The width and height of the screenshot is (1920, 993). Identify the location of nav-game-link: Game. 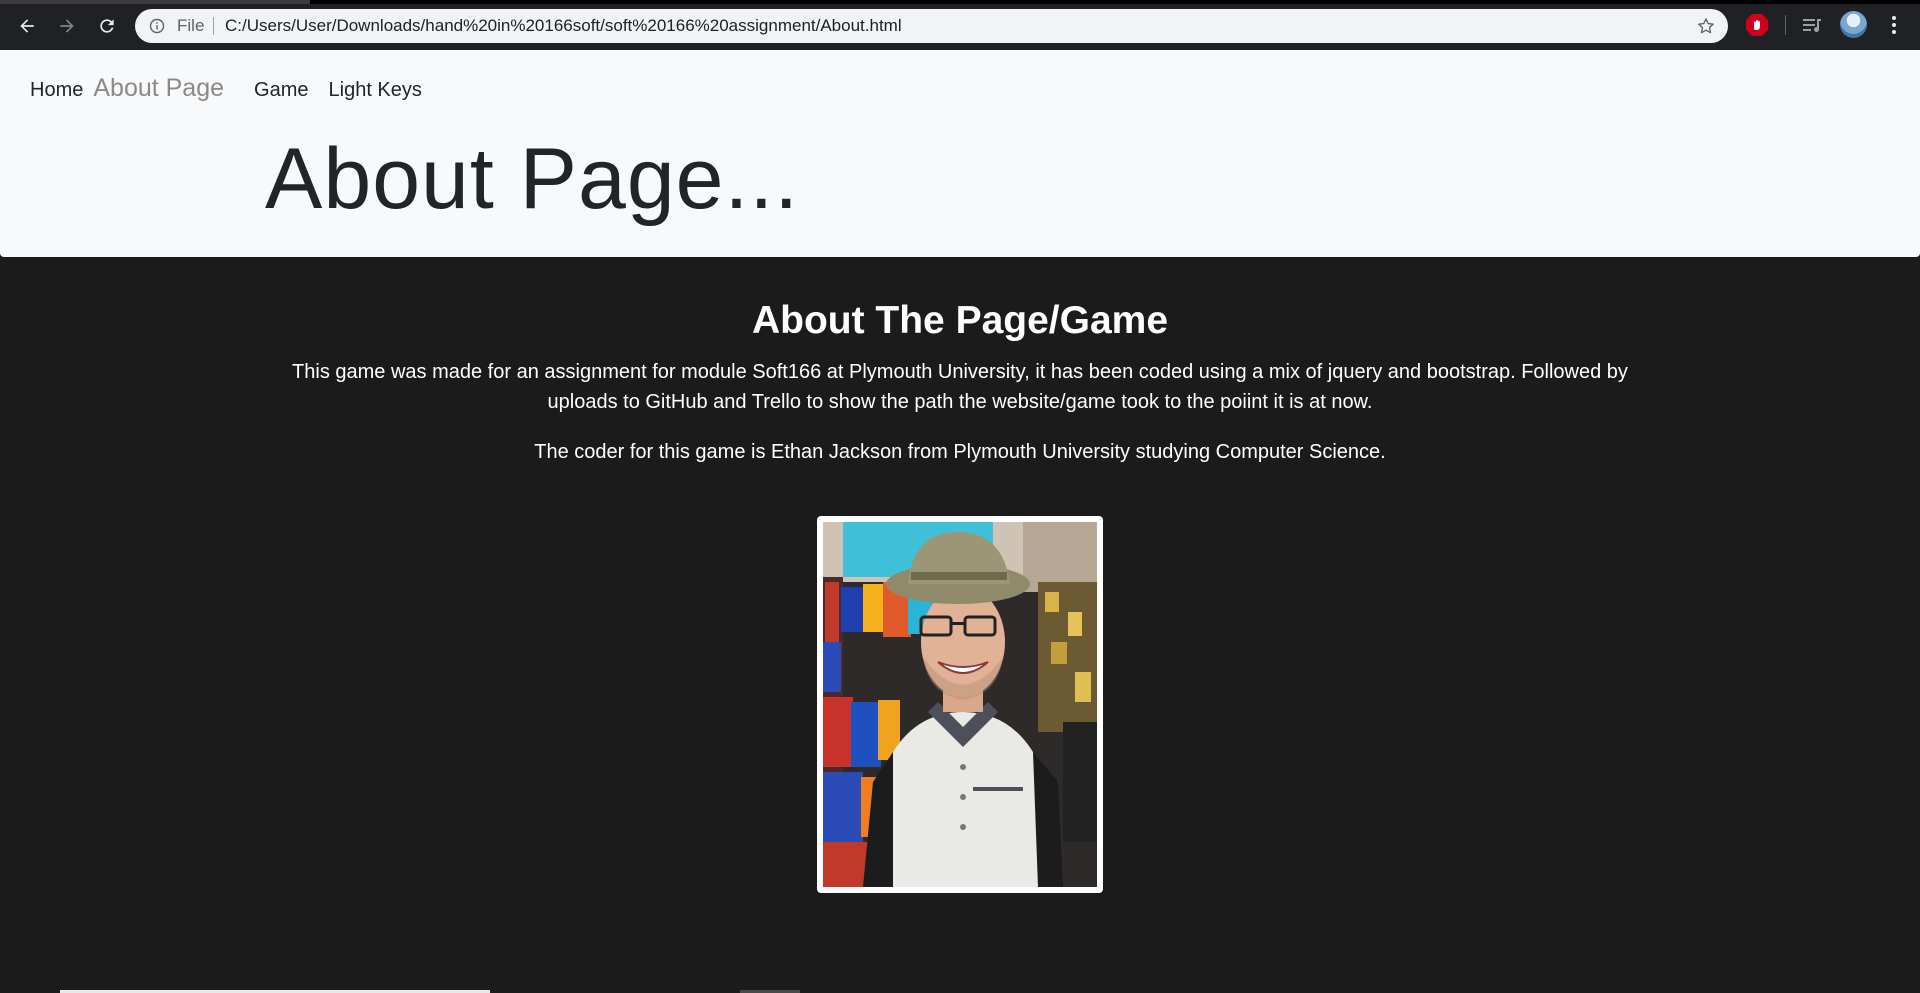
(281, 90).